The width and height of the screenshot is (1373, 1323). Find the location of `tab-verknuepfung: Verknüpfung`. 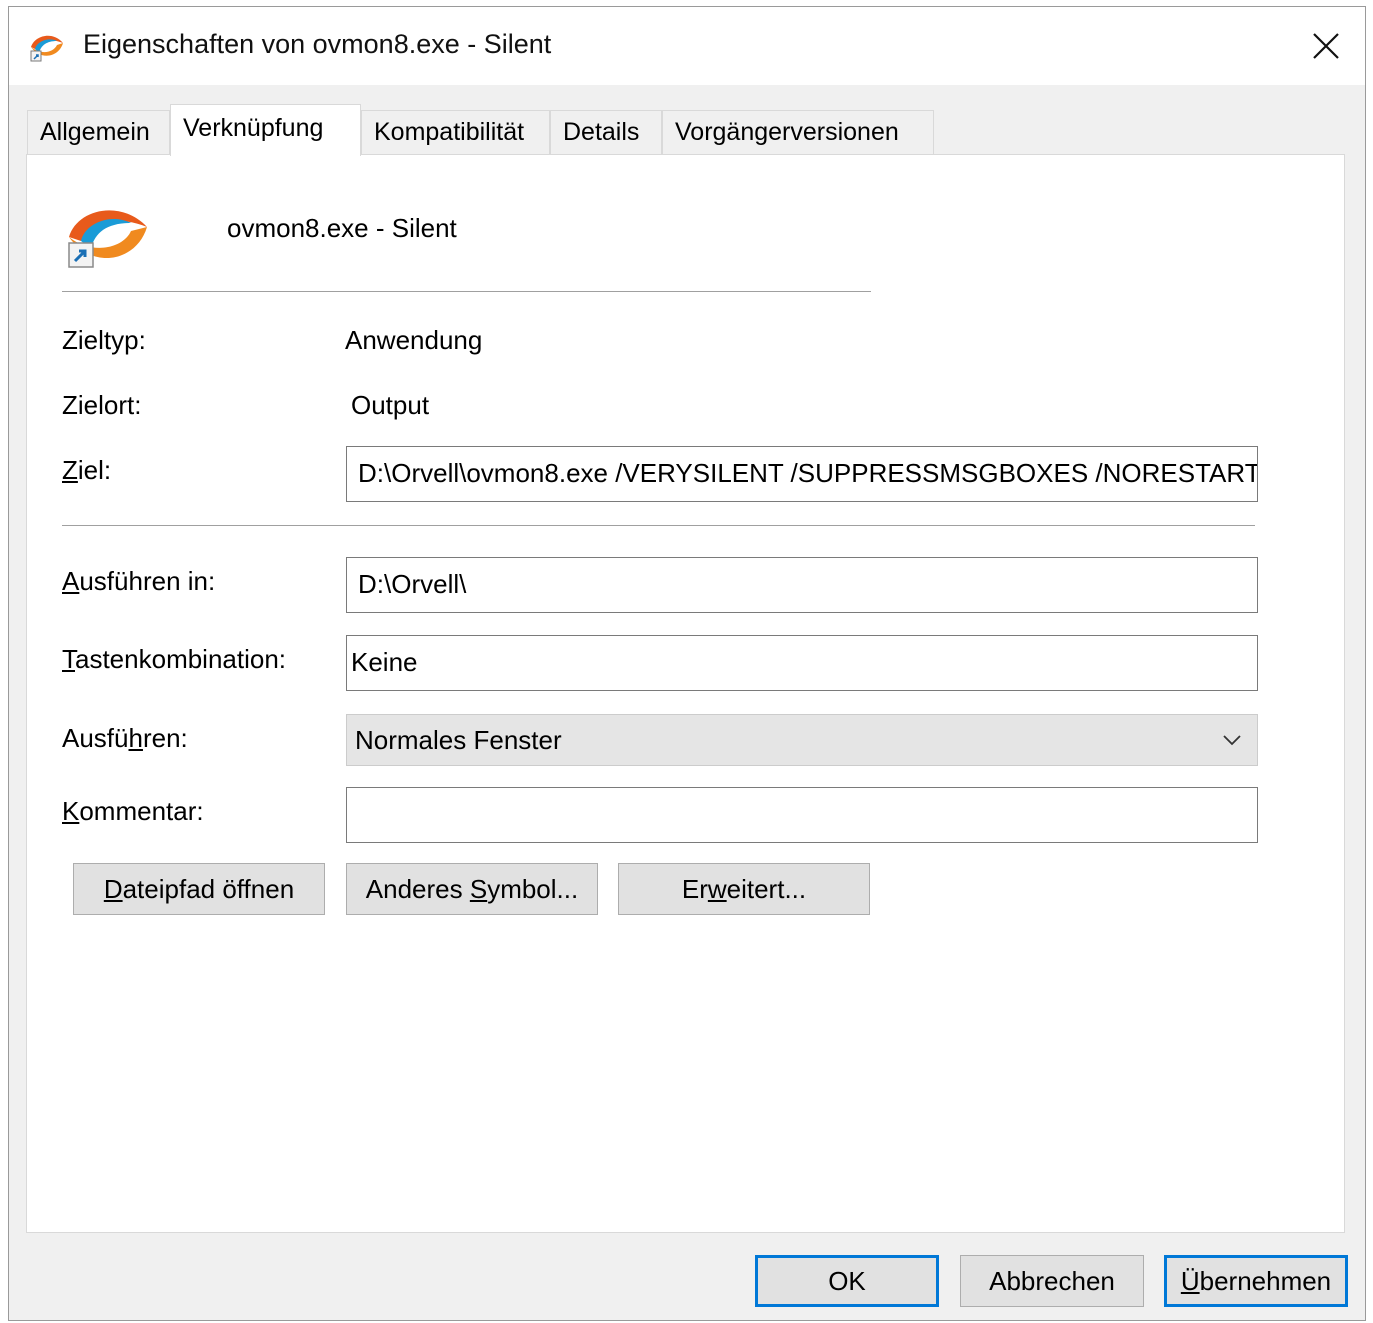

tab-verknuepfung: Verknüpfung is located at coordinates (265, 130).